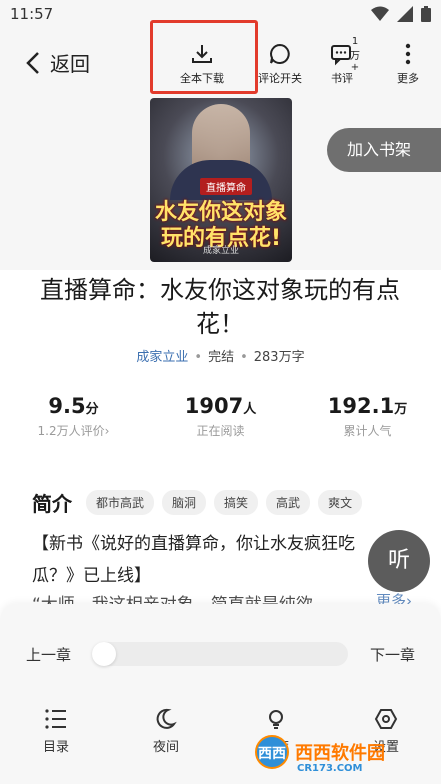 The image size is (441, 784). I want to click on comments-toggle-button: 评论开关, so click(280, 64).